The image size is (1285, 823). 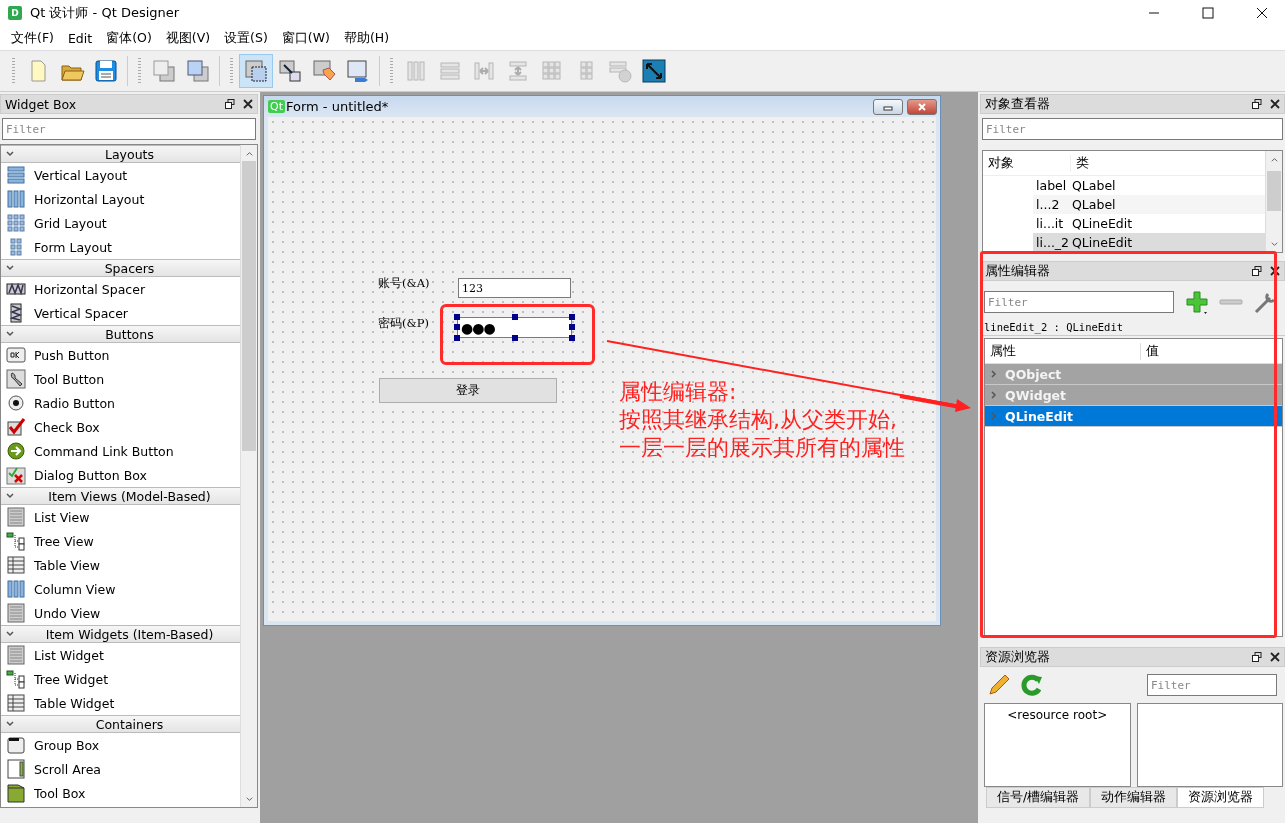 I want to click on resource-list, so click(x=1209, y=745).